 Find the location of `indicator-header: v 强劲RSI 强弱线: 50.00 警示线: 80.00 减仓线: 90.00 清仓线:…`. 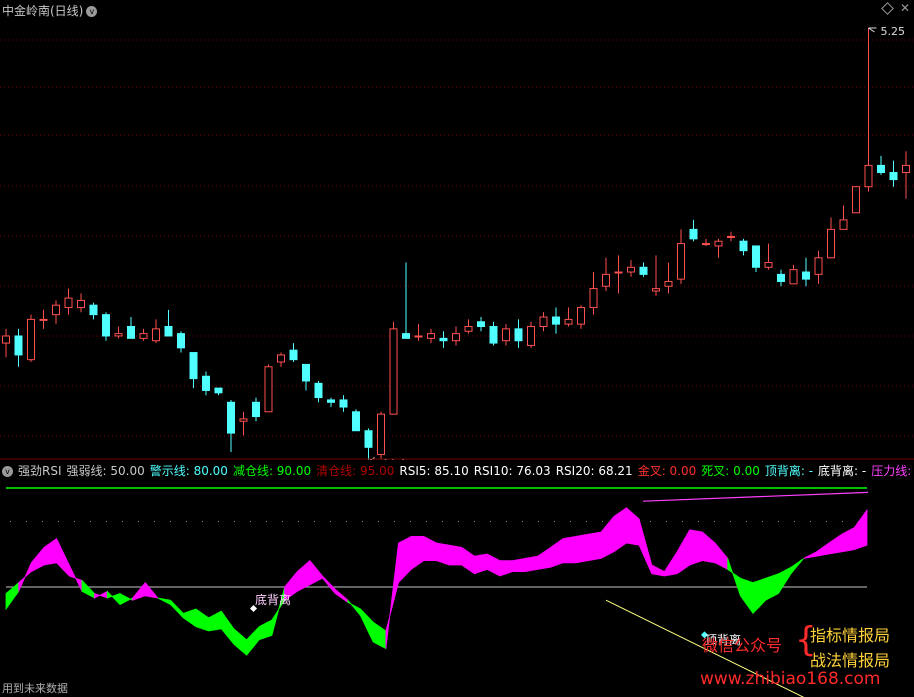

indicator-header: v 强劲RSI 强弱线: 50.00 警示线: 80.00 减仓线: 90.00 清仓线:… is located at coordinates (457, 470).